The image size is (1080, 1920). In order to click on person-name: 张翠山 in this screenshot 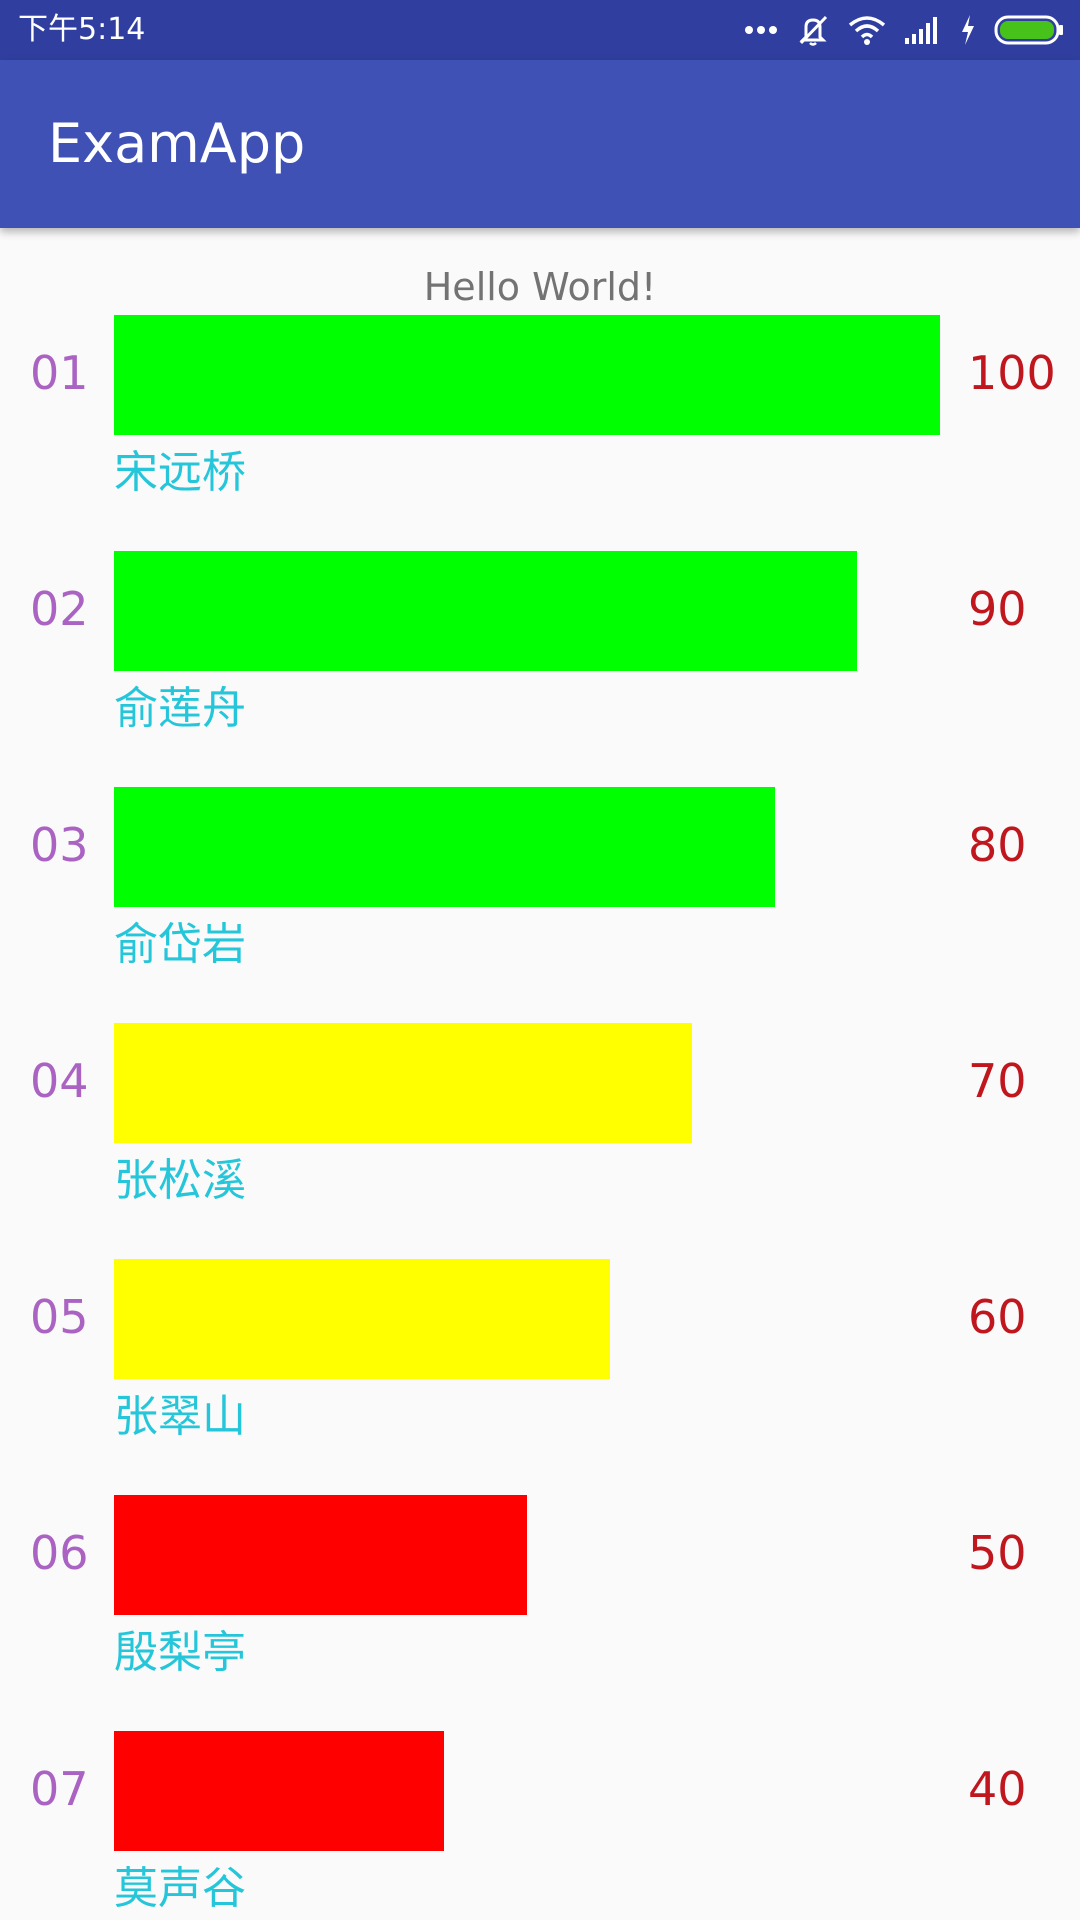, I will do `click(180, 1416)`.